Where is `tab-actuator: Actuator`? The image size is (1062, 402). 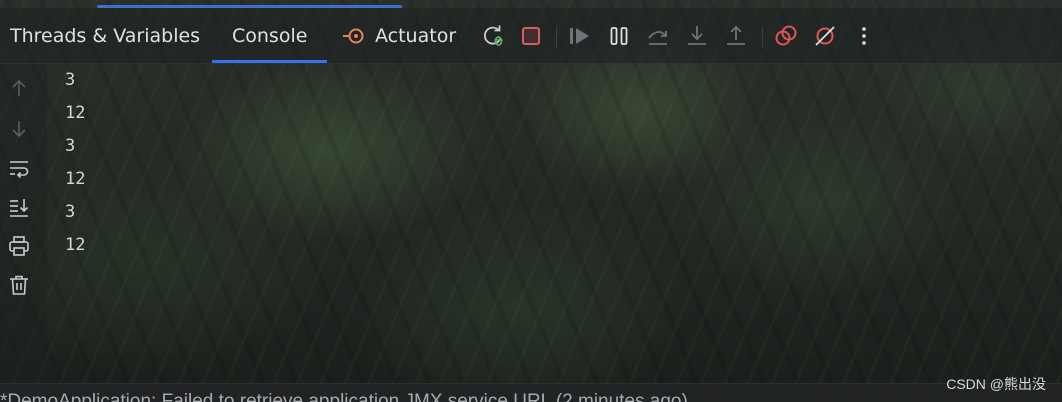
tab-actuator: Actuator is located at coordinates (399, 35).